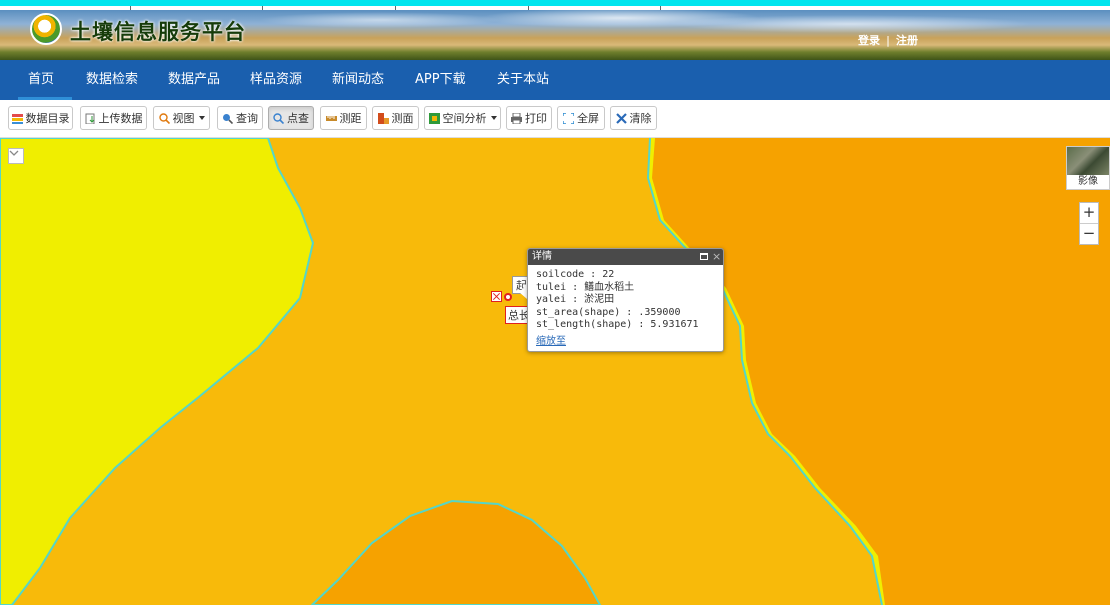 The height and width of the screenshot is (605, 1110). What do you see at coordinates (383, 118) in the screenshot?
I see `area-measure-icon` at bounding box center [383, 118].